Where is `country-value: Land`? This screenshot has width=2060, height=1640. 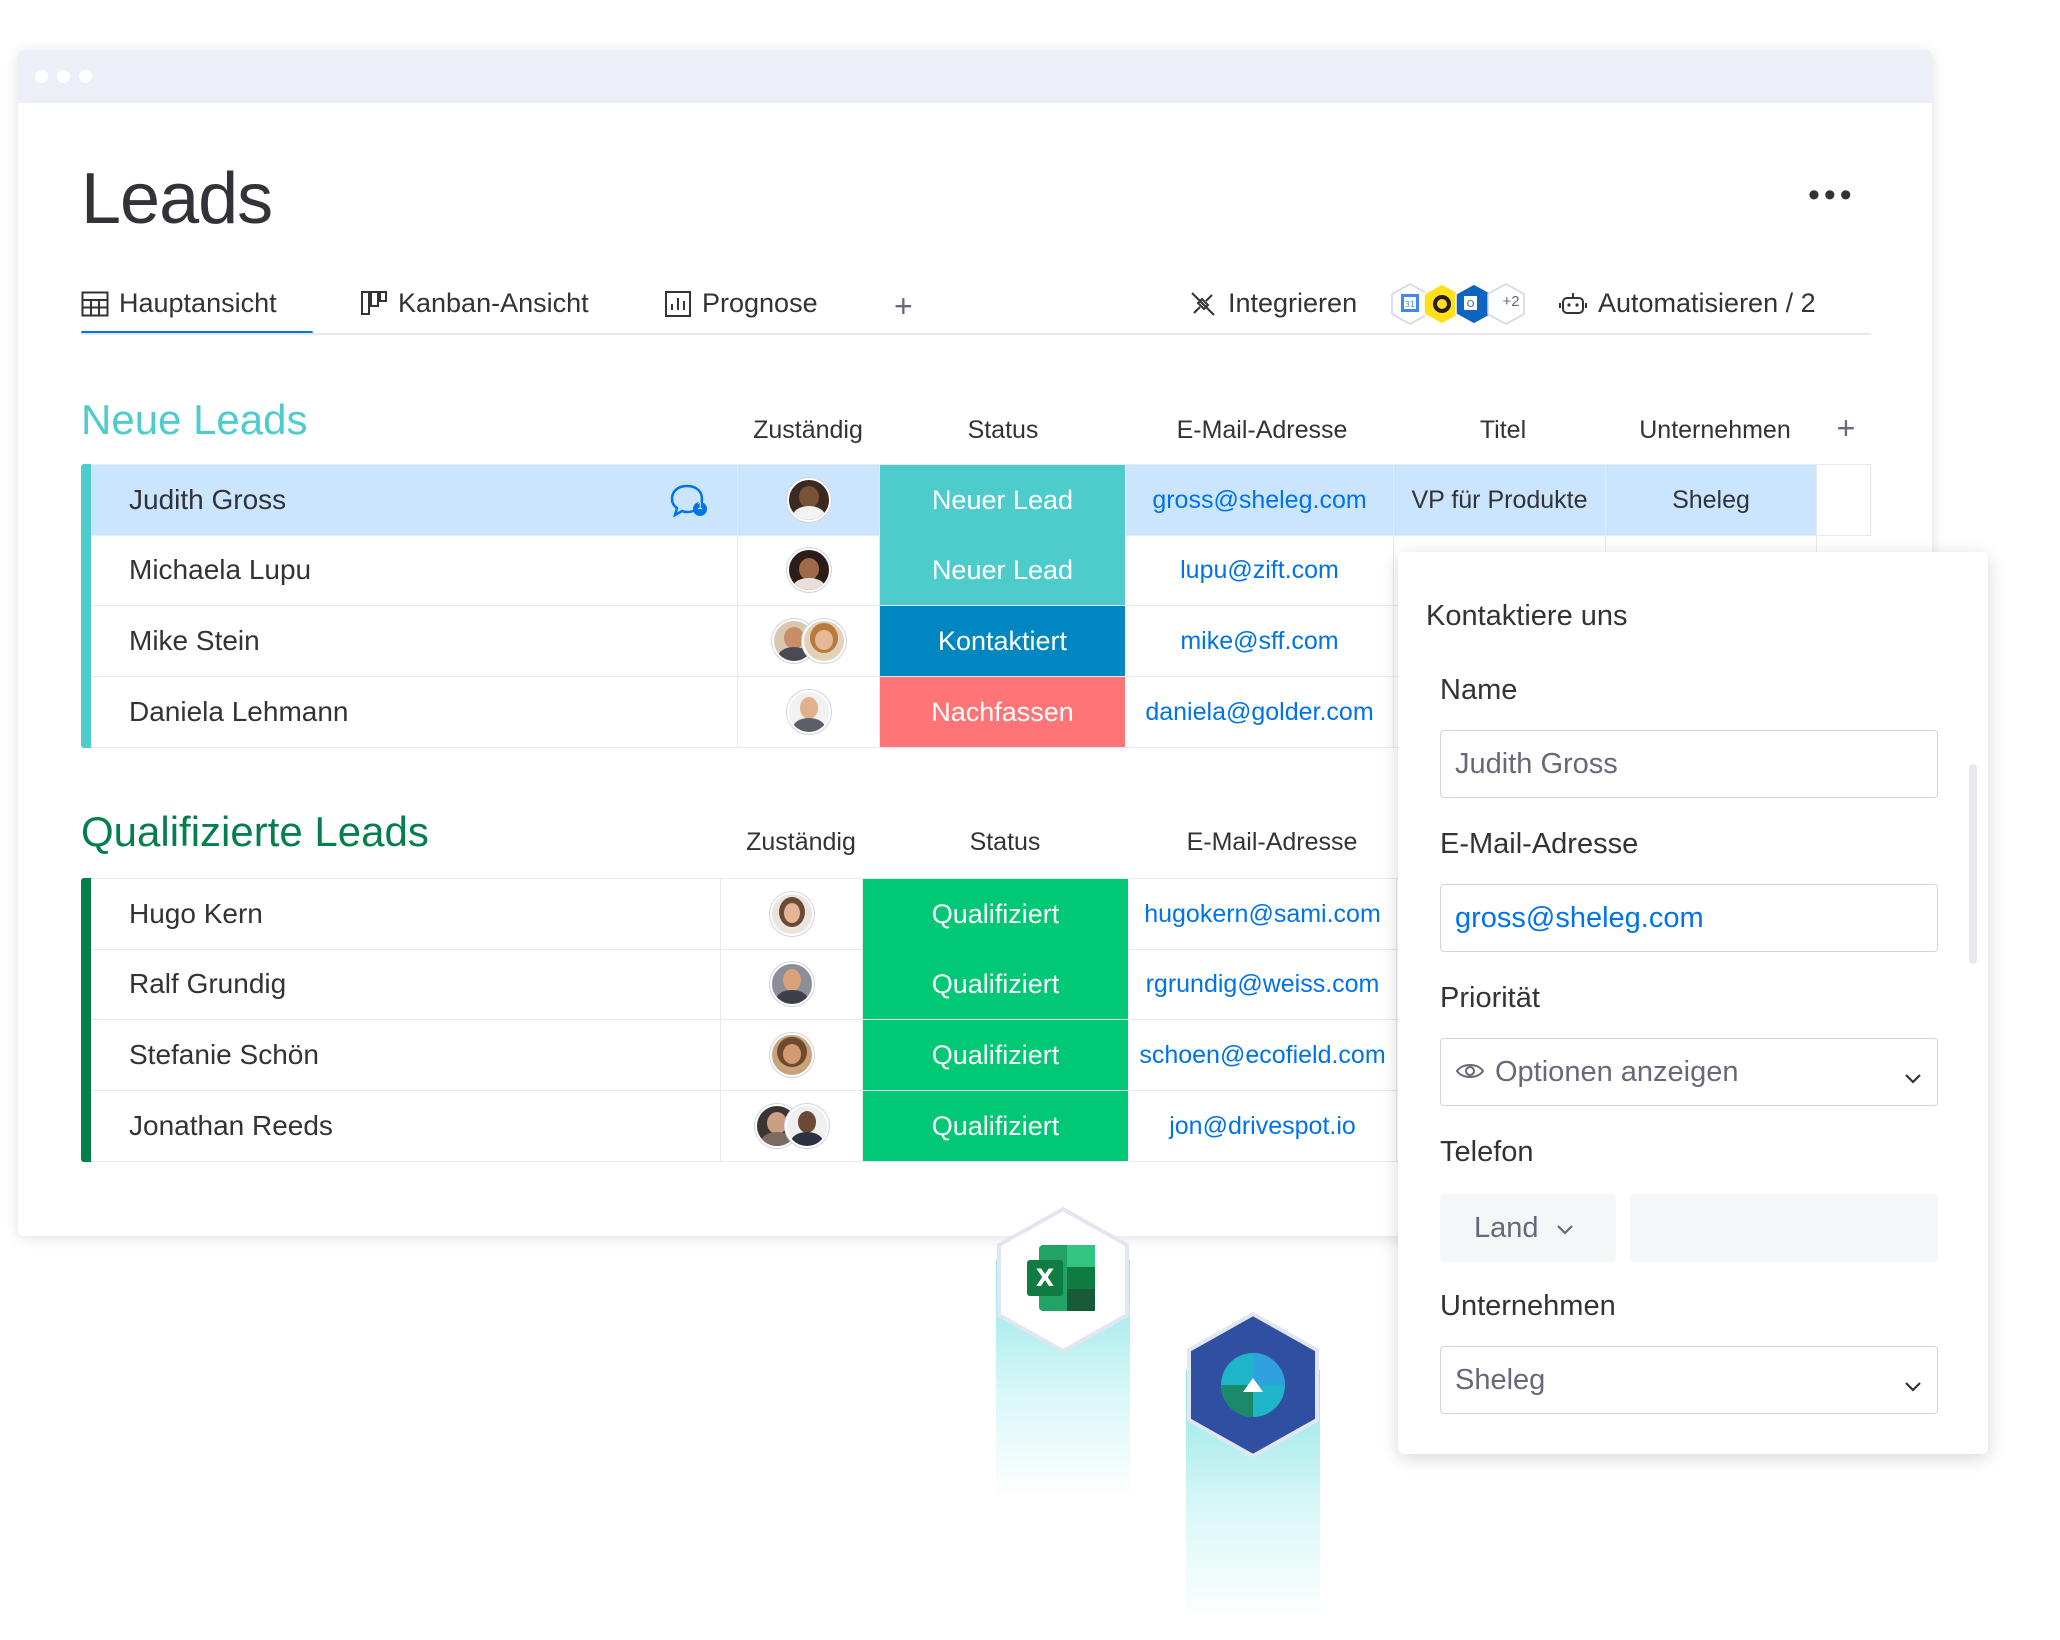 country-value: Land is located at coordinates (1506, 1227).